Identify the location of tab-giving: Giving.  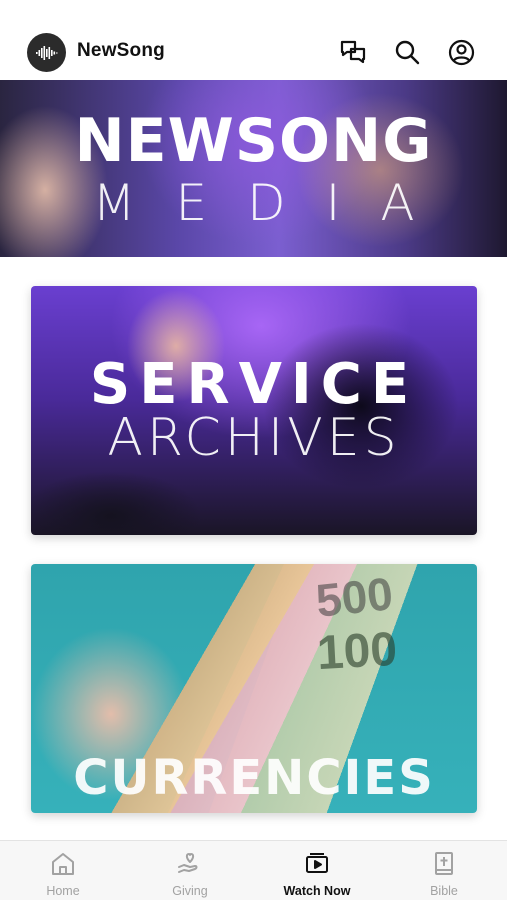
(190, 870).